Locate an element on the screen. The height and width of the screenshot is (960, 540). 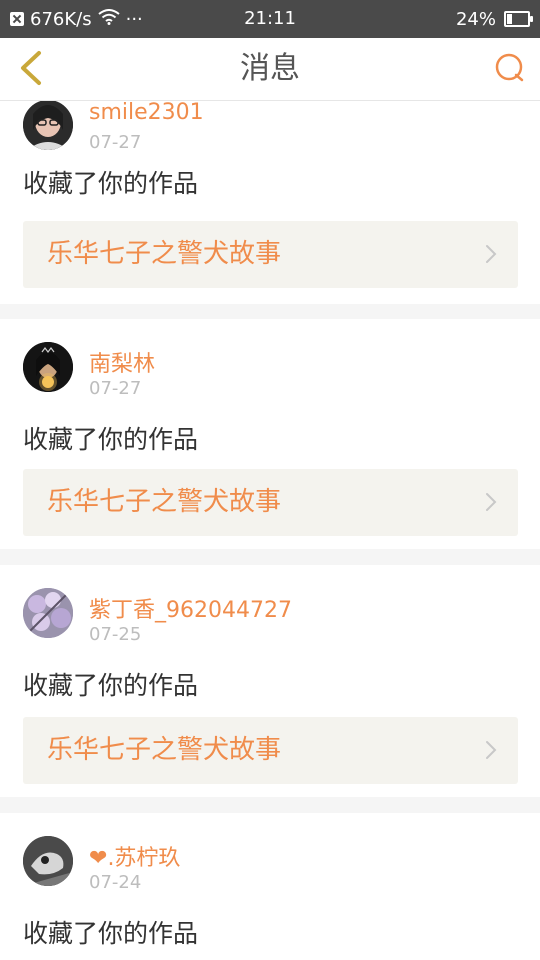
username: 紫丁香_962044727 is located at coordinates (190, 608).